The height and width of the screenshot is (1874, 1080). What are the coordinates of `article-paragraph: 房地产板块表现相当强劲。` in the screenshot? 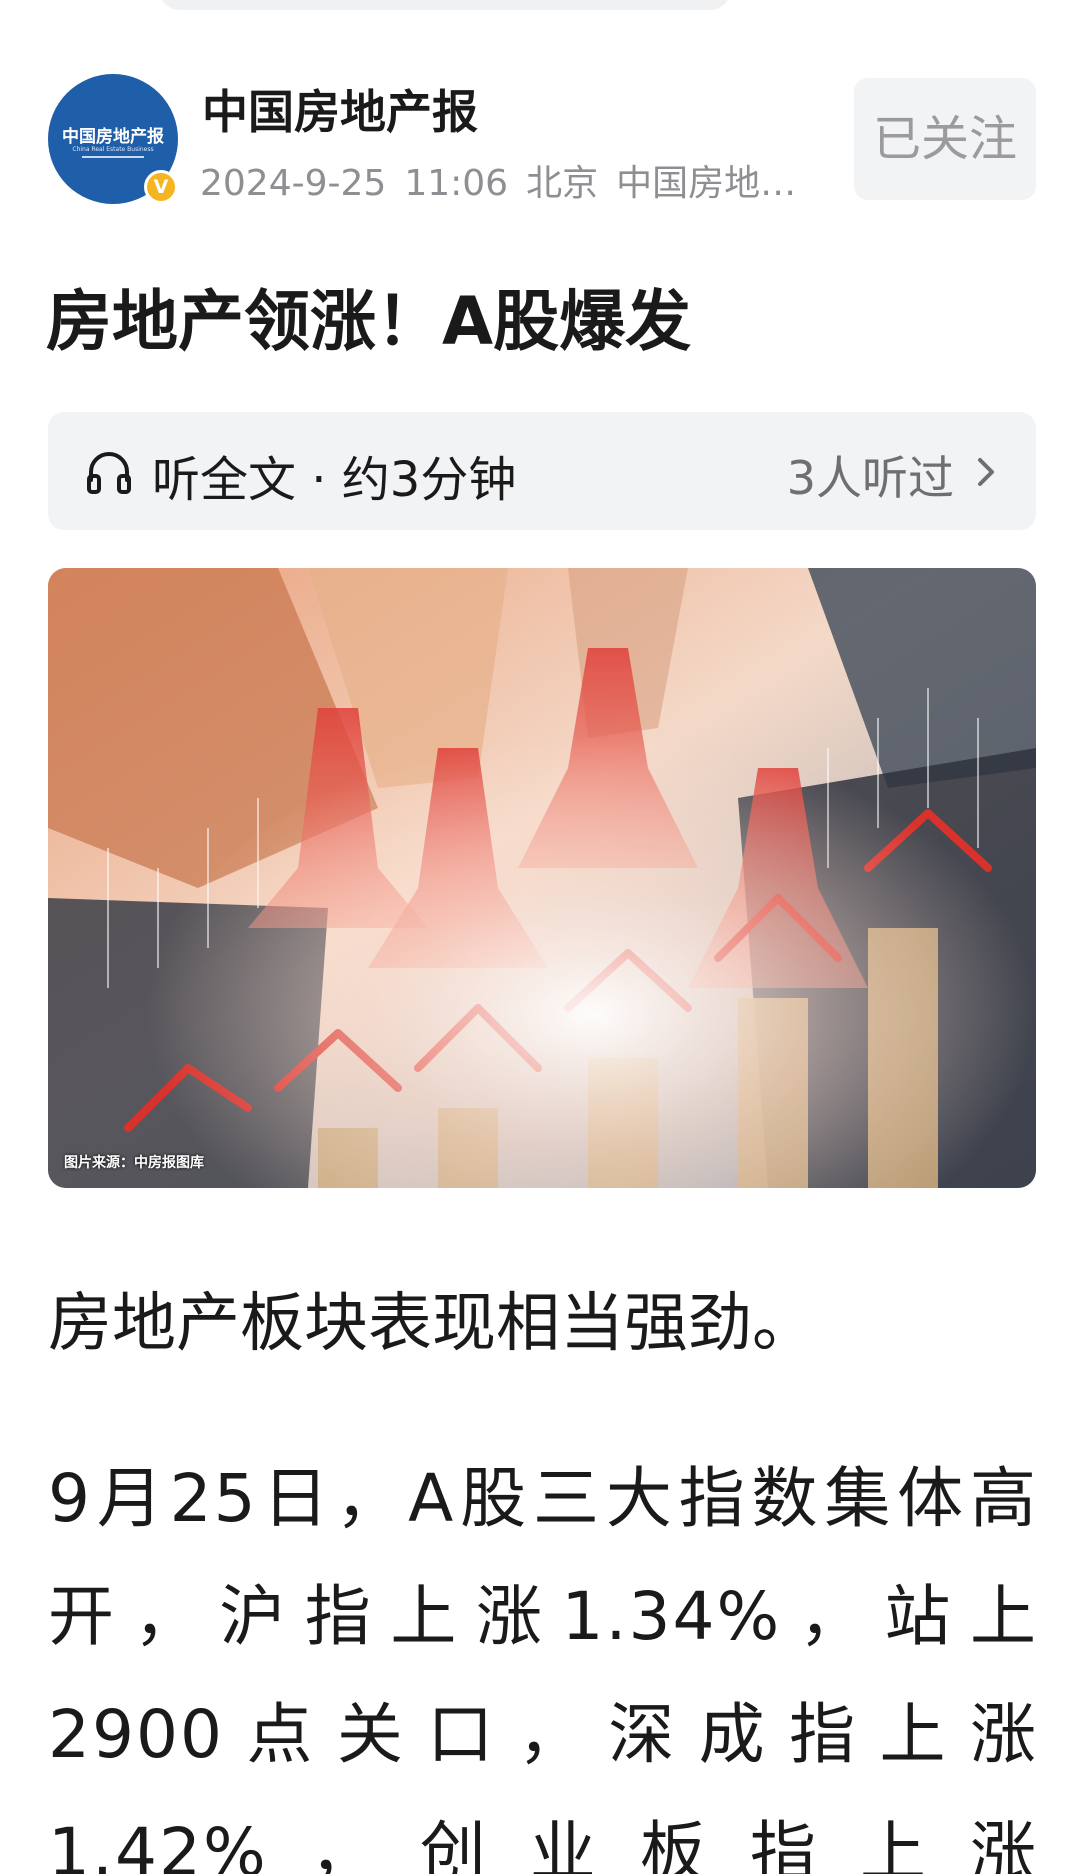 It's located at (432, 1324).